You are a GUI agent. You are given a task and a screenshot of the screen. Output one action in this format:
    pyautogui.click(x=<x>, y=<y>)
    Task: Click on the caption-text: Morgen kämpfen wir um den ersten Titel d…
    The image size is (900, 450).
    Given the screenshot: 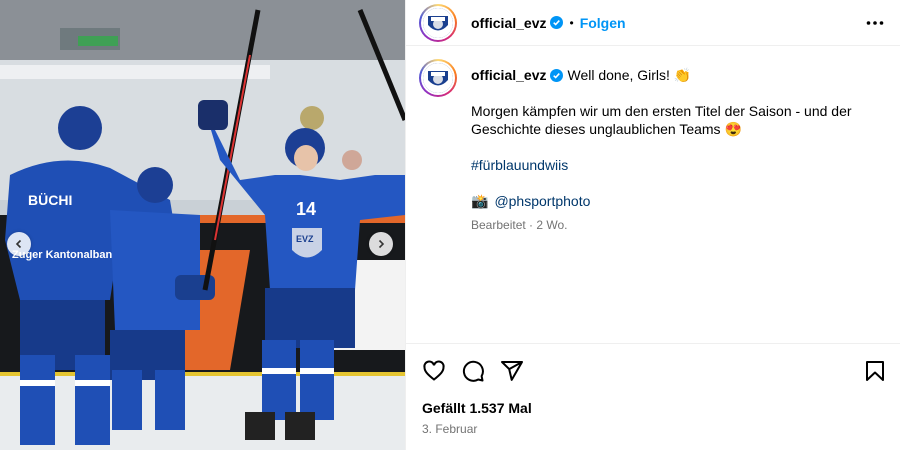 What is the action you would take?
    pyautogui.click(x=661, y=120)
    